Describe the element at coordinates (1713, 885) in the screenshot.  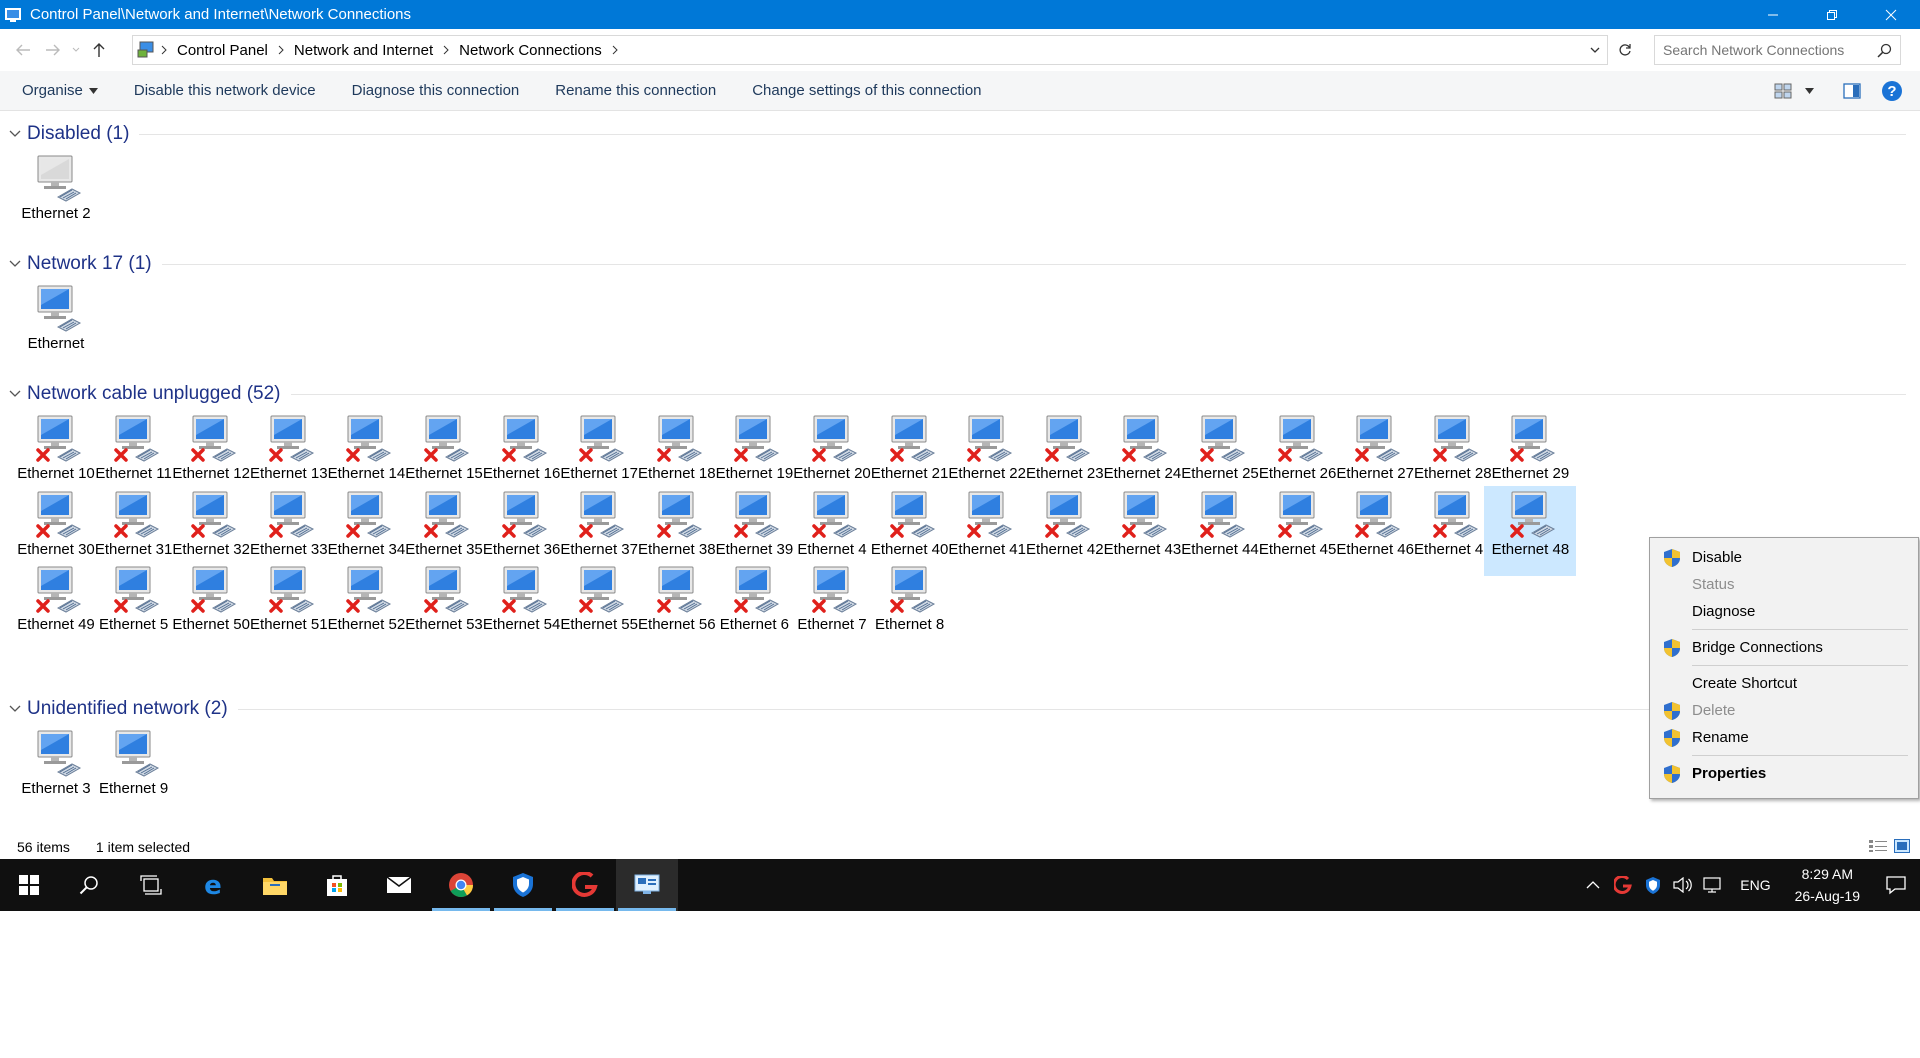
I see `network-tray-button` at that location.